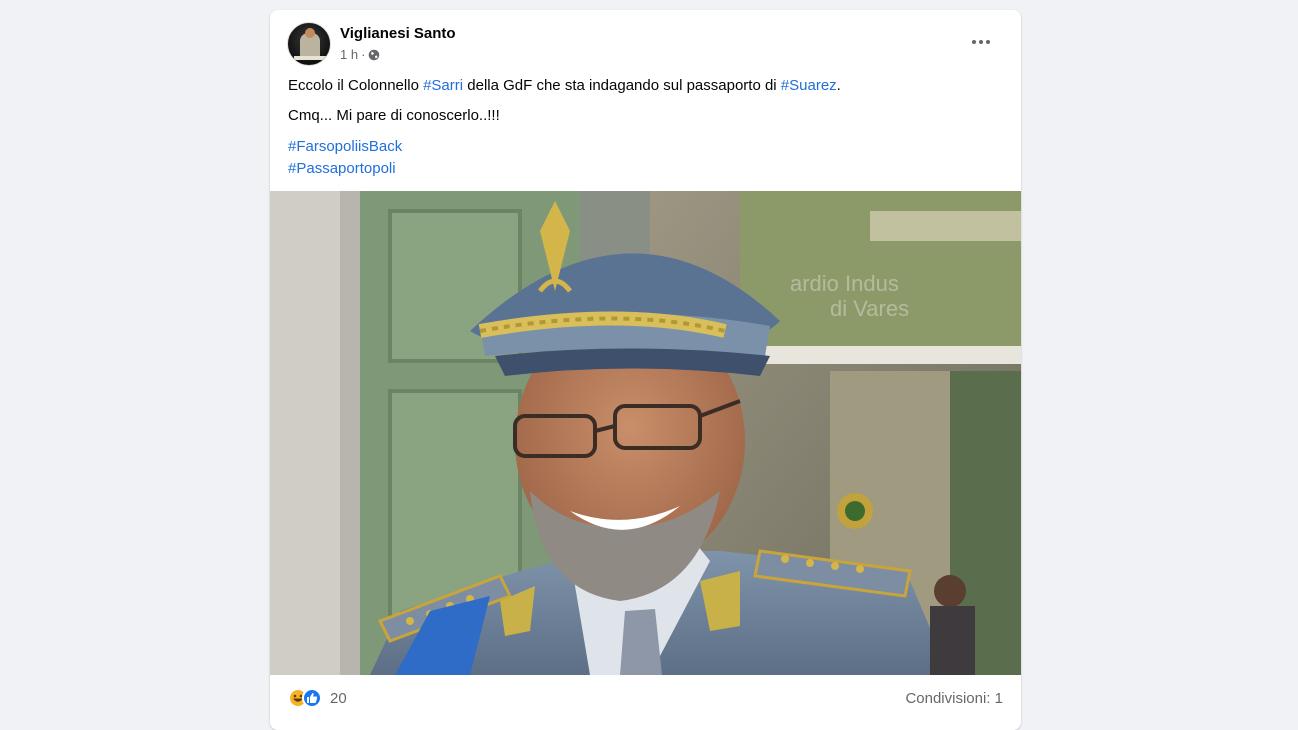 The height and width of the screenshot is (730, 1298). I want to click on text-segment: ., so click(838, 85).